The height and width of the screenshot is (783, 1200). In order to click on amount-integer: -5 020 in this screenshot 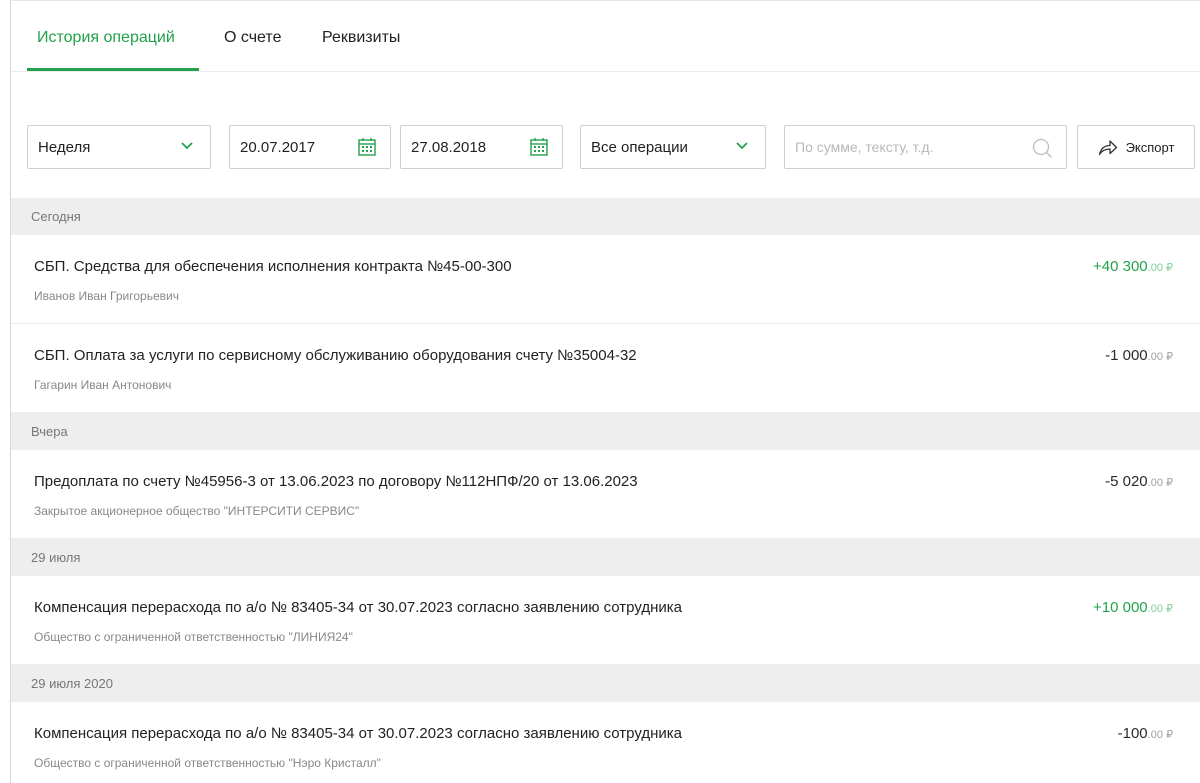, I will do `click(1126, 481)`.